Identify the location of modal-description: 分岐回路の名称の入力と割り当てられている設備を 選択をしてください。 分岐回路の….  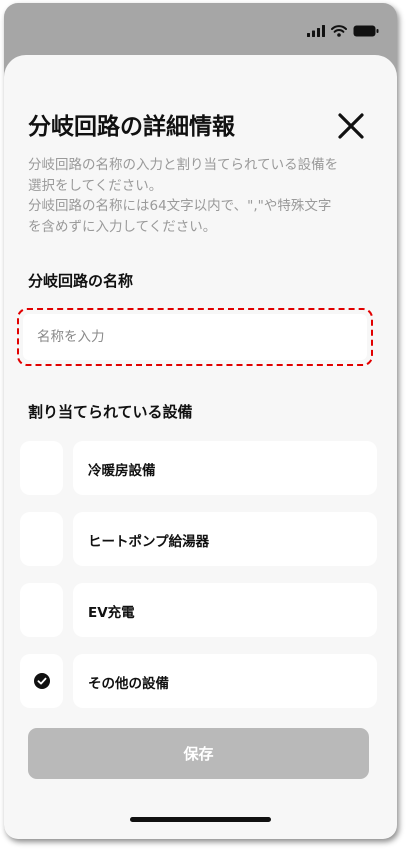
(203, 196).